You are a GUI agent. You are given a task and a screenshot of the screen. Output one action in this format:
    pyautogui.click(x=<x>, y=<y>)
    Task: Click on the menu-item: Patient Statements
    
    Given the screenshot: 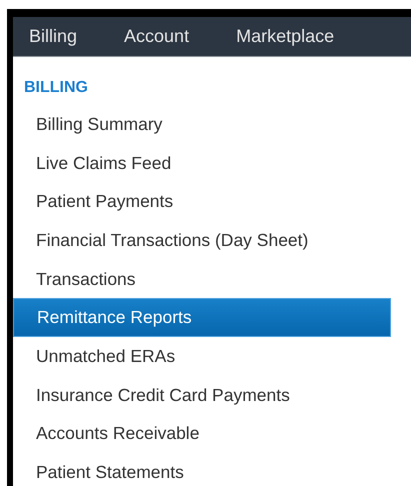 What is the action you would take?
    pyautogui.click(x=202, y=469)
    